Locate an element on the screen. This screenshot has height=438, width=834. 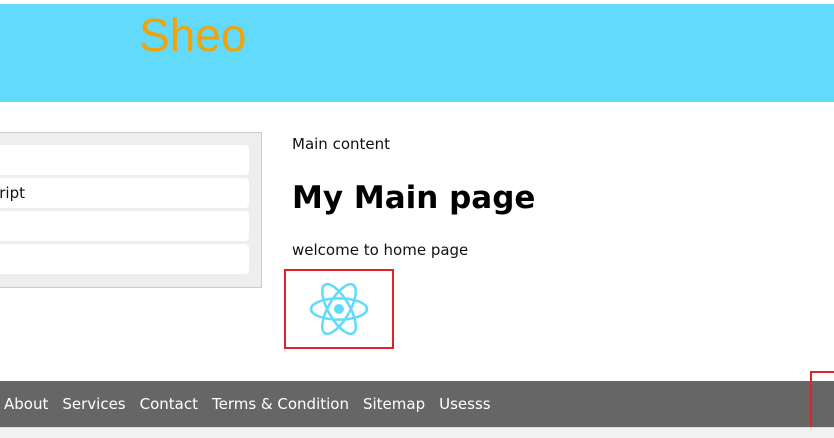
welcome-text: welcome to home page is located at coordinates (380, 250).